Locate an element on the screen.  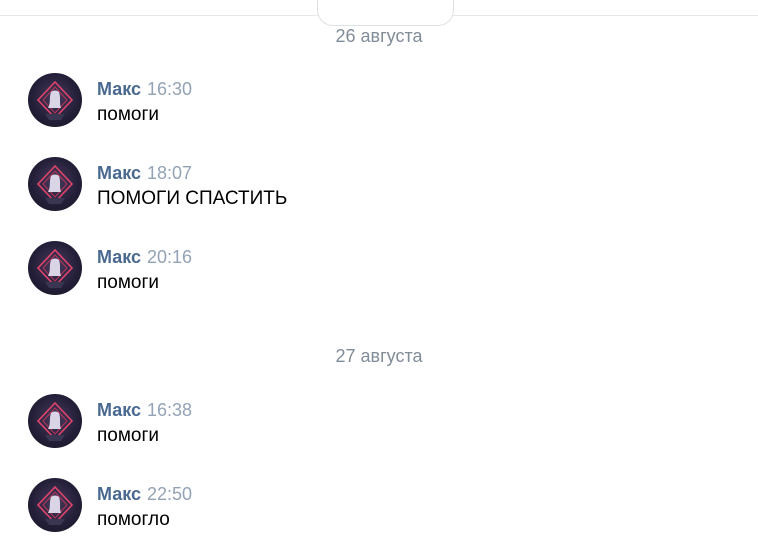
message-time: 22:50 is located at coordinates (169, 494).